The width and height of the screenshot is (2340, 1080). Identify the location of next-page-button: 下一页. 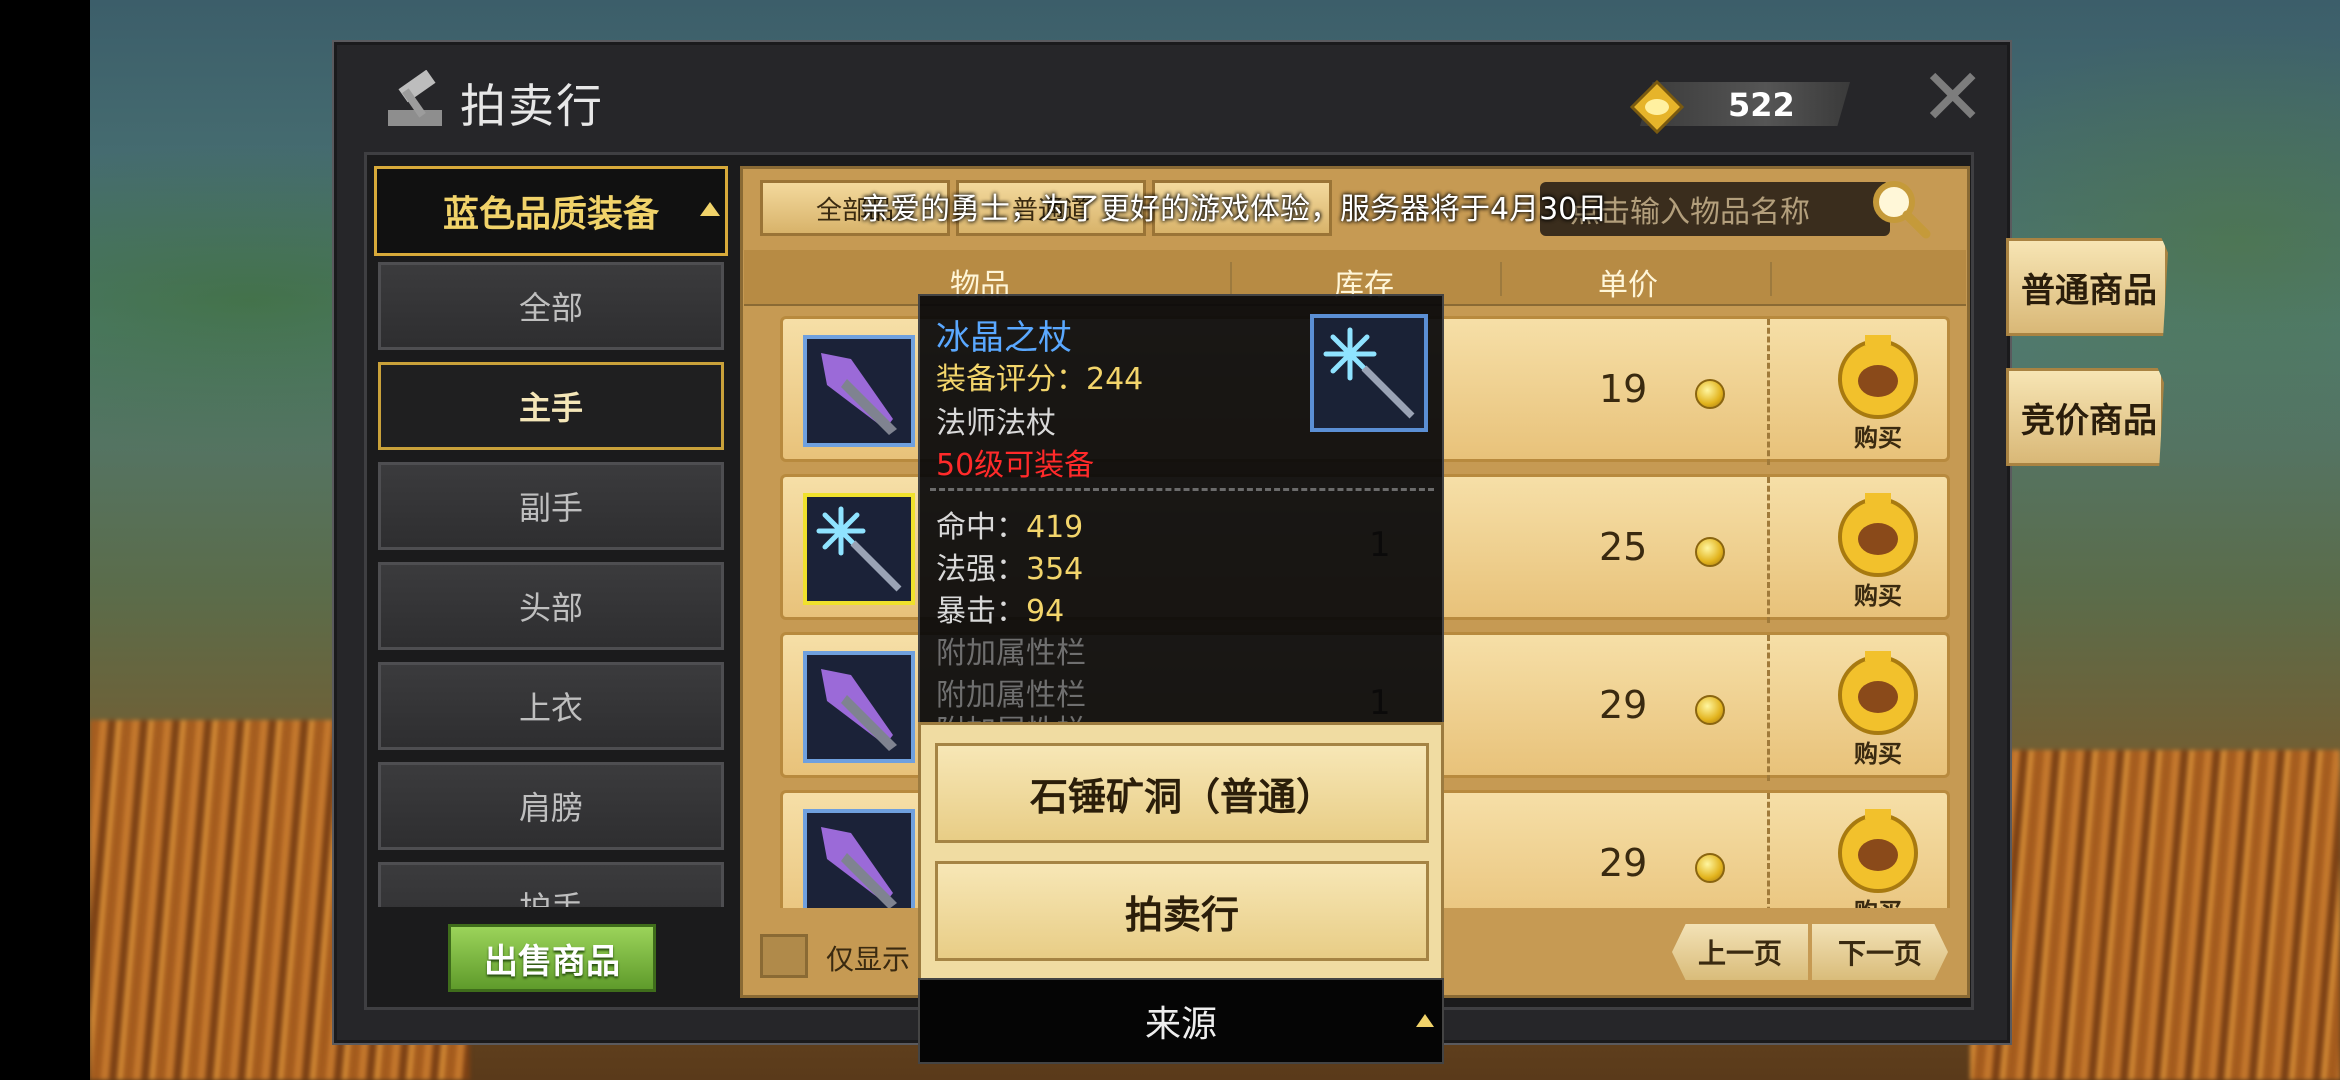
(1880, 952).